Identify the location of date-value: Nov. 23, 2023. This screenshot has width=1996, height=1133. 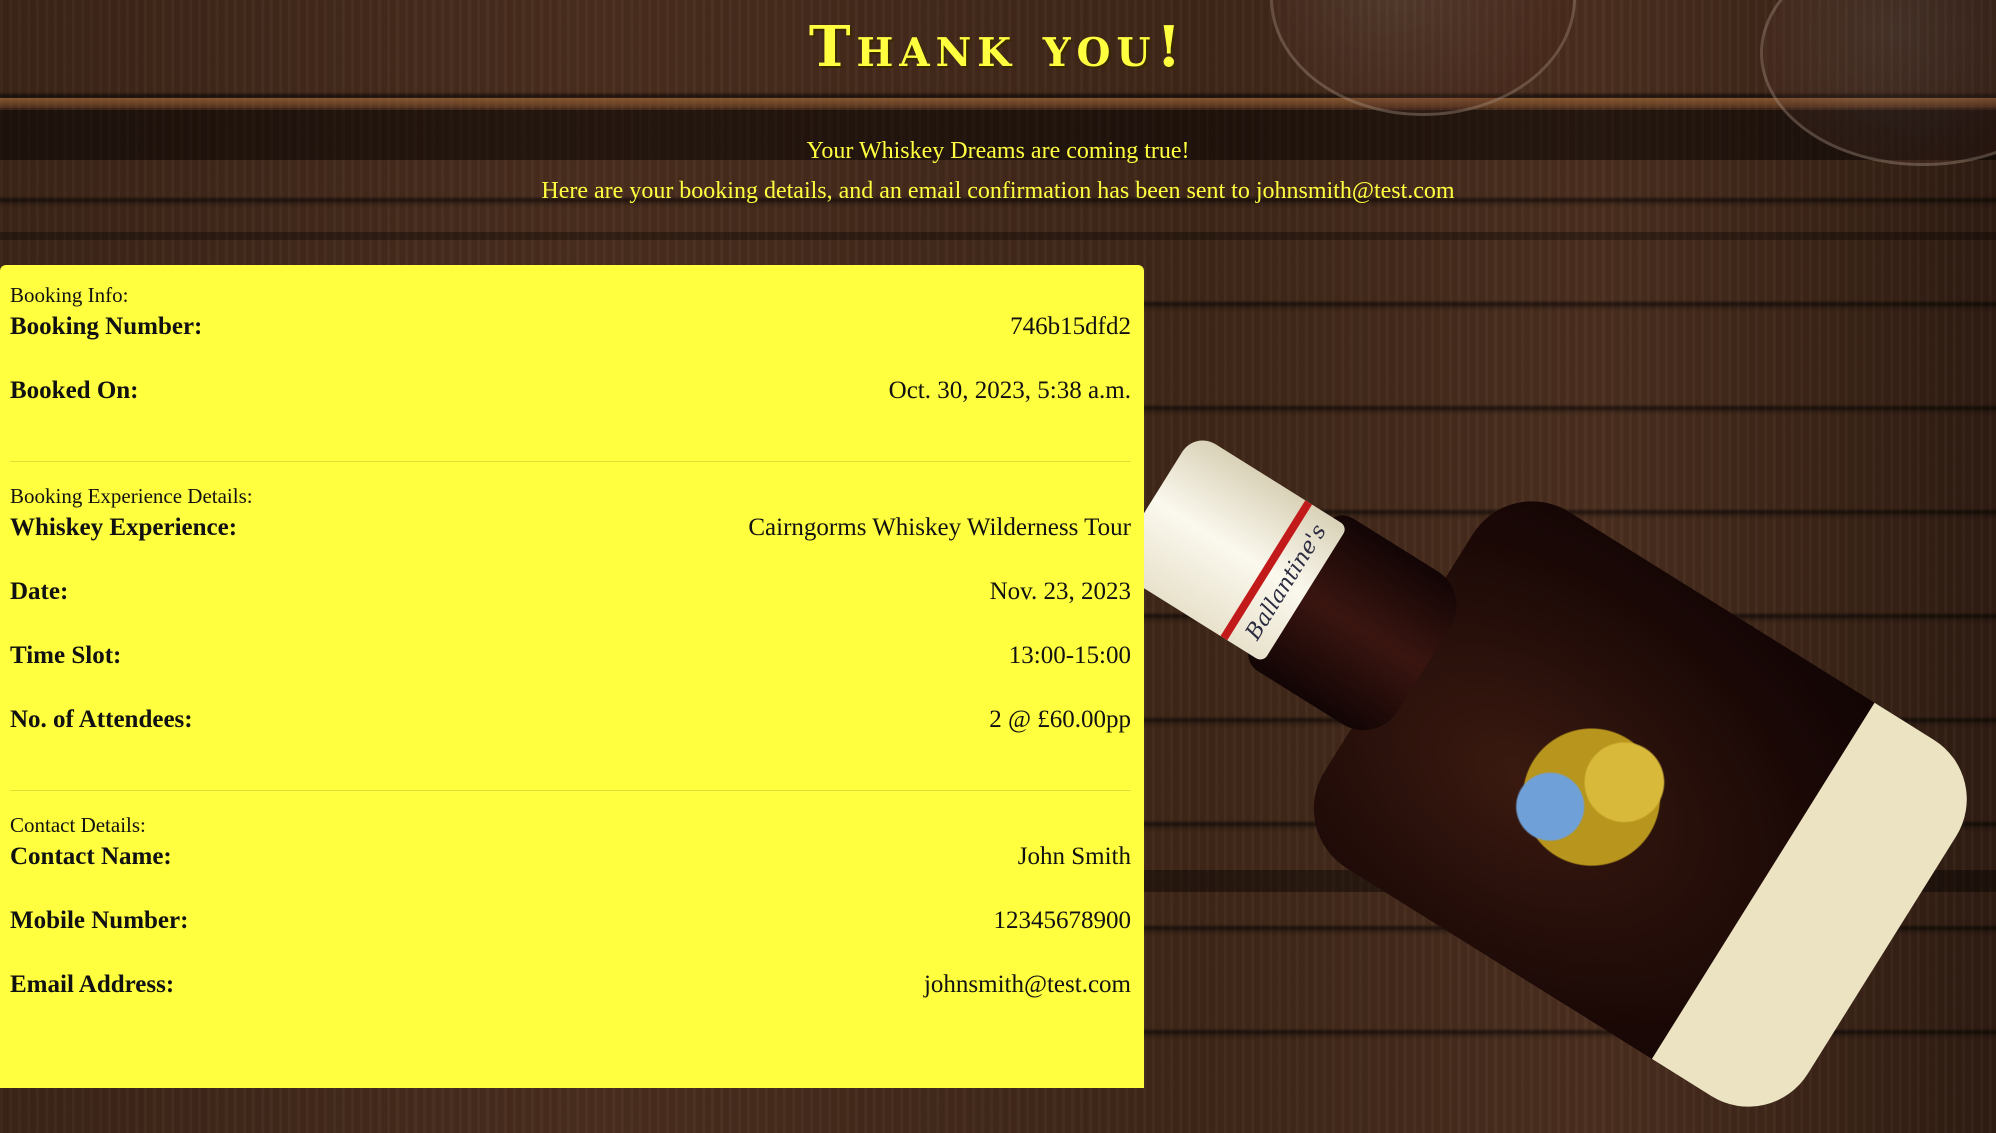
(1060, 591).